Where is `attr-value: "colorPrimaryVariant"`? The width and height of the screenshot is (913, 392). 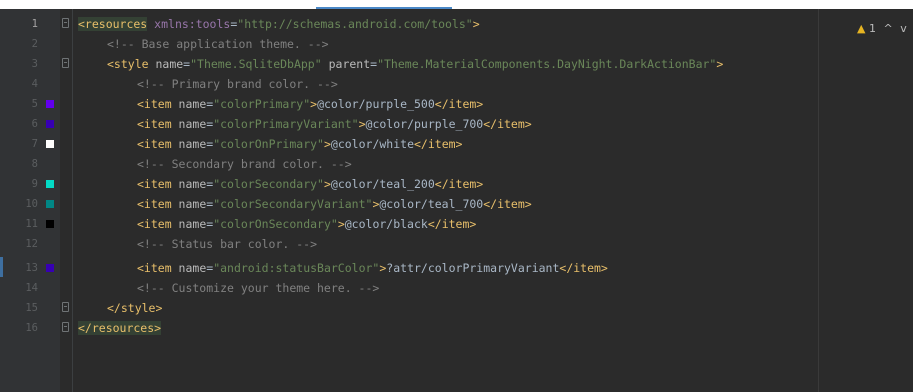 attr-value: "colorPrimaryVariant" is located at coordinates (286, 124).